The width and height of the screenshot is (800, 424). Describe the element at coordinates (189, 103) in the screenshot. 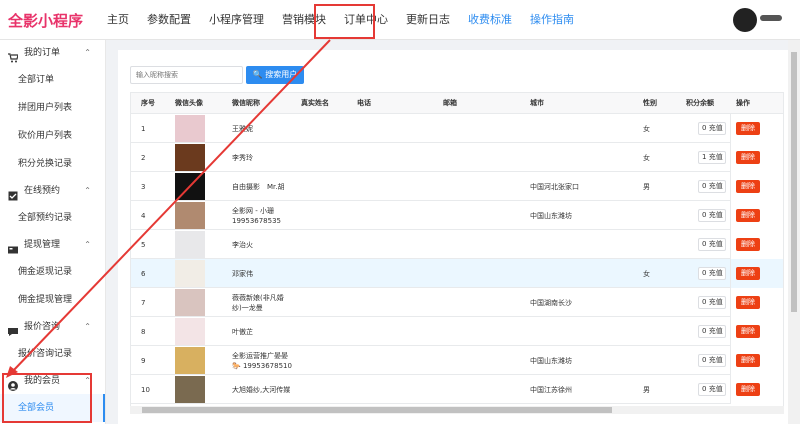

I see `column-header-1: 微信头像` at that location.